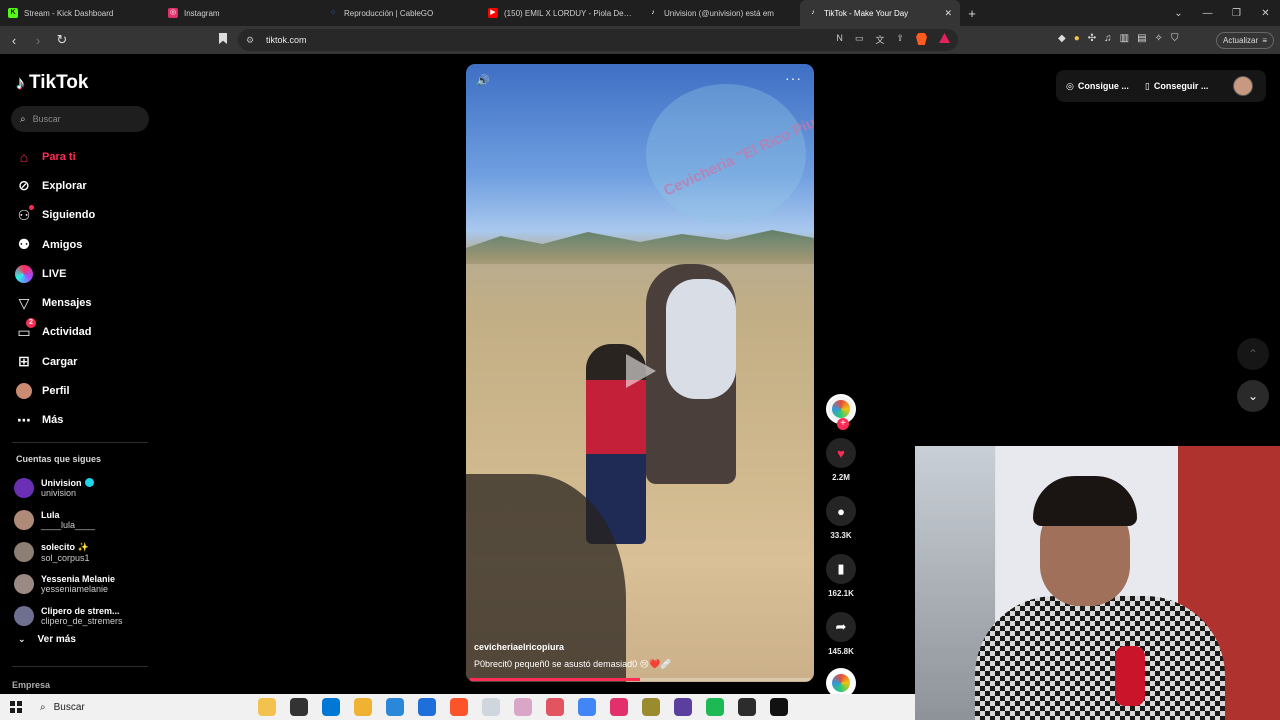 Image resolution: width=1280 pixels, height=720 pixels. I want to click on back-button: ‹, so click(14, 40).